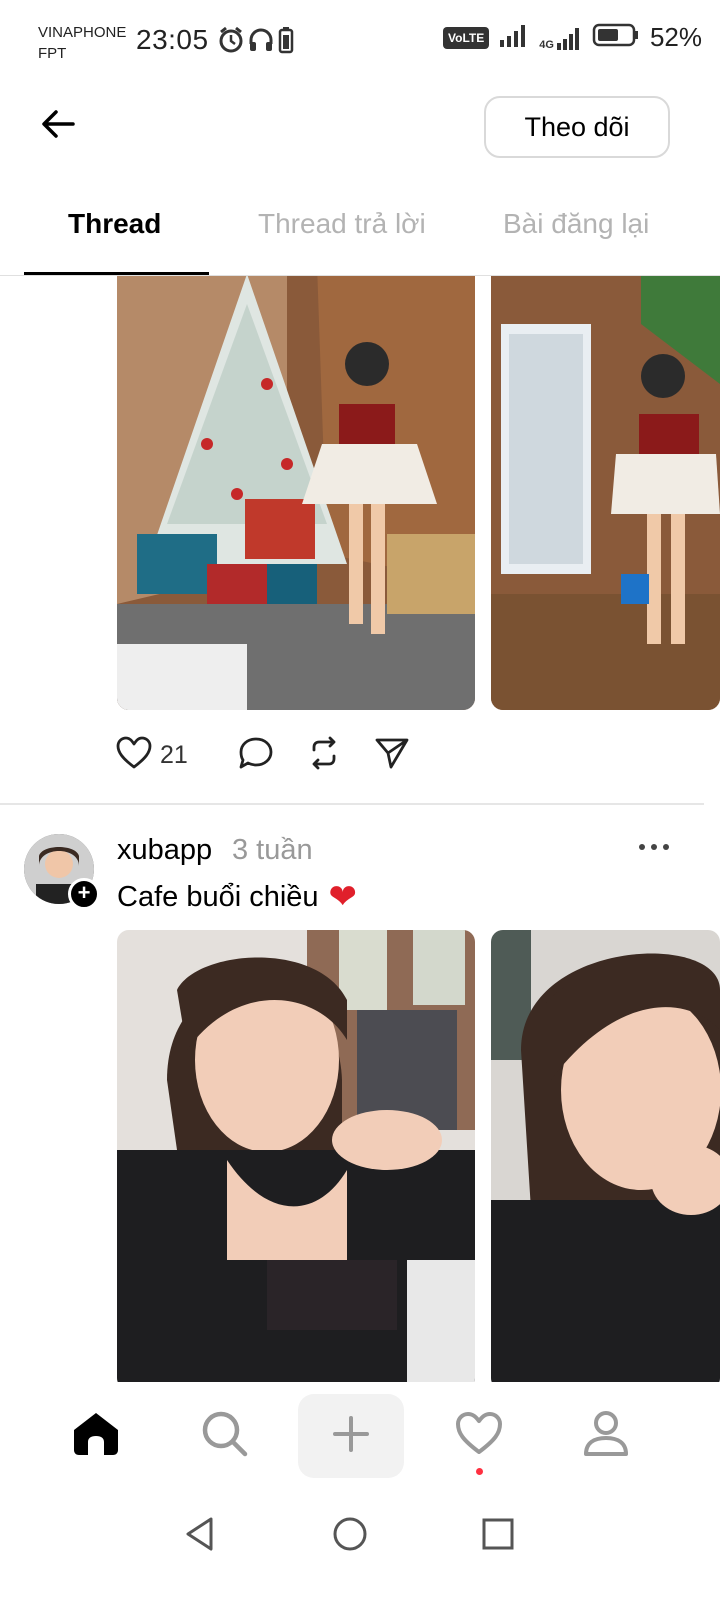 This screenshot has width=720, height=1610. I want to click on battery-percentage: 52%, so click(675, 37).